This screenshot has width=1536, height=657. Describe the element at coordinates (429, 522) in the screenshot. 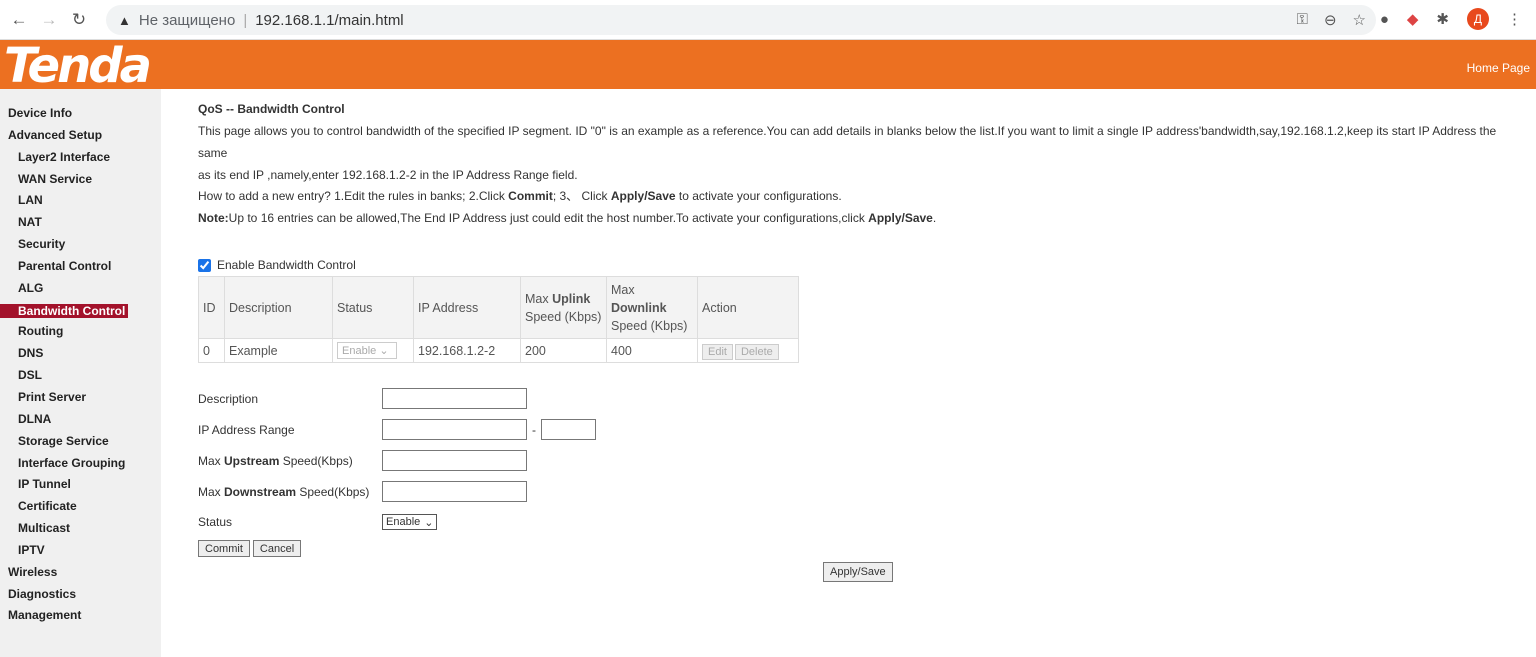

I see `chevron-down-icon: ⌄` at that location.